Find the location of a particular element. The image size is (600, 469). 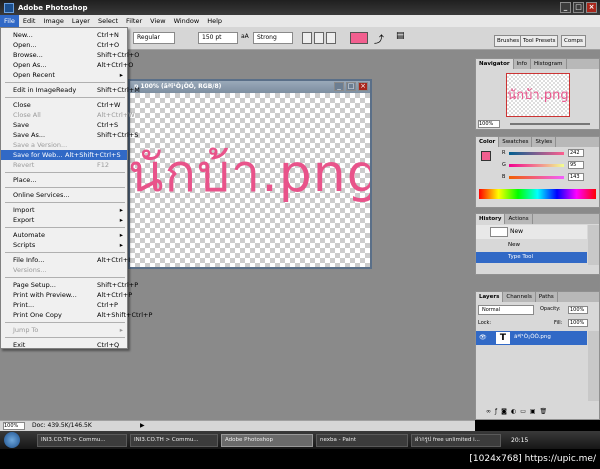

file-menu-item: Automate ▸ is located at coordinates (64, 235).